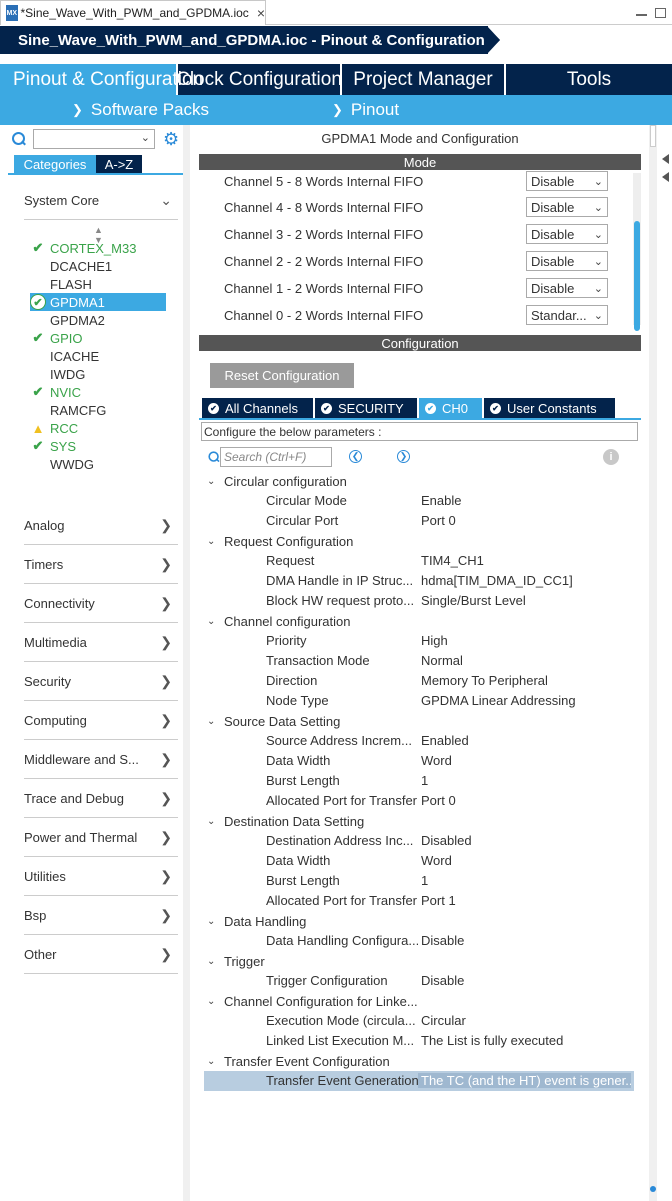 This screenshot has width=672, height=1201. What do you see at coordinates (259, 79) in the screenshot?
I see `tab-clock-configuration: Clock Configuration` at bounding box center [259, 79].